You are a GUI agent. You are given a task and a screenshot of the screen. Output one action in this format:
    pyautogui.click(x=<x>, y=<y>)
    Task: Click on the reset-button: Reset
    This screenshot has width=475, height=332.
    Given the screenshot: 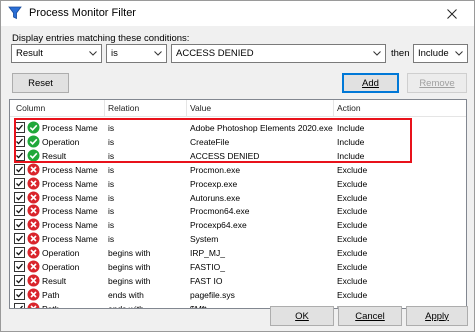 What is the action you would take?
    pyautogui.click(x=40, y=83)
    